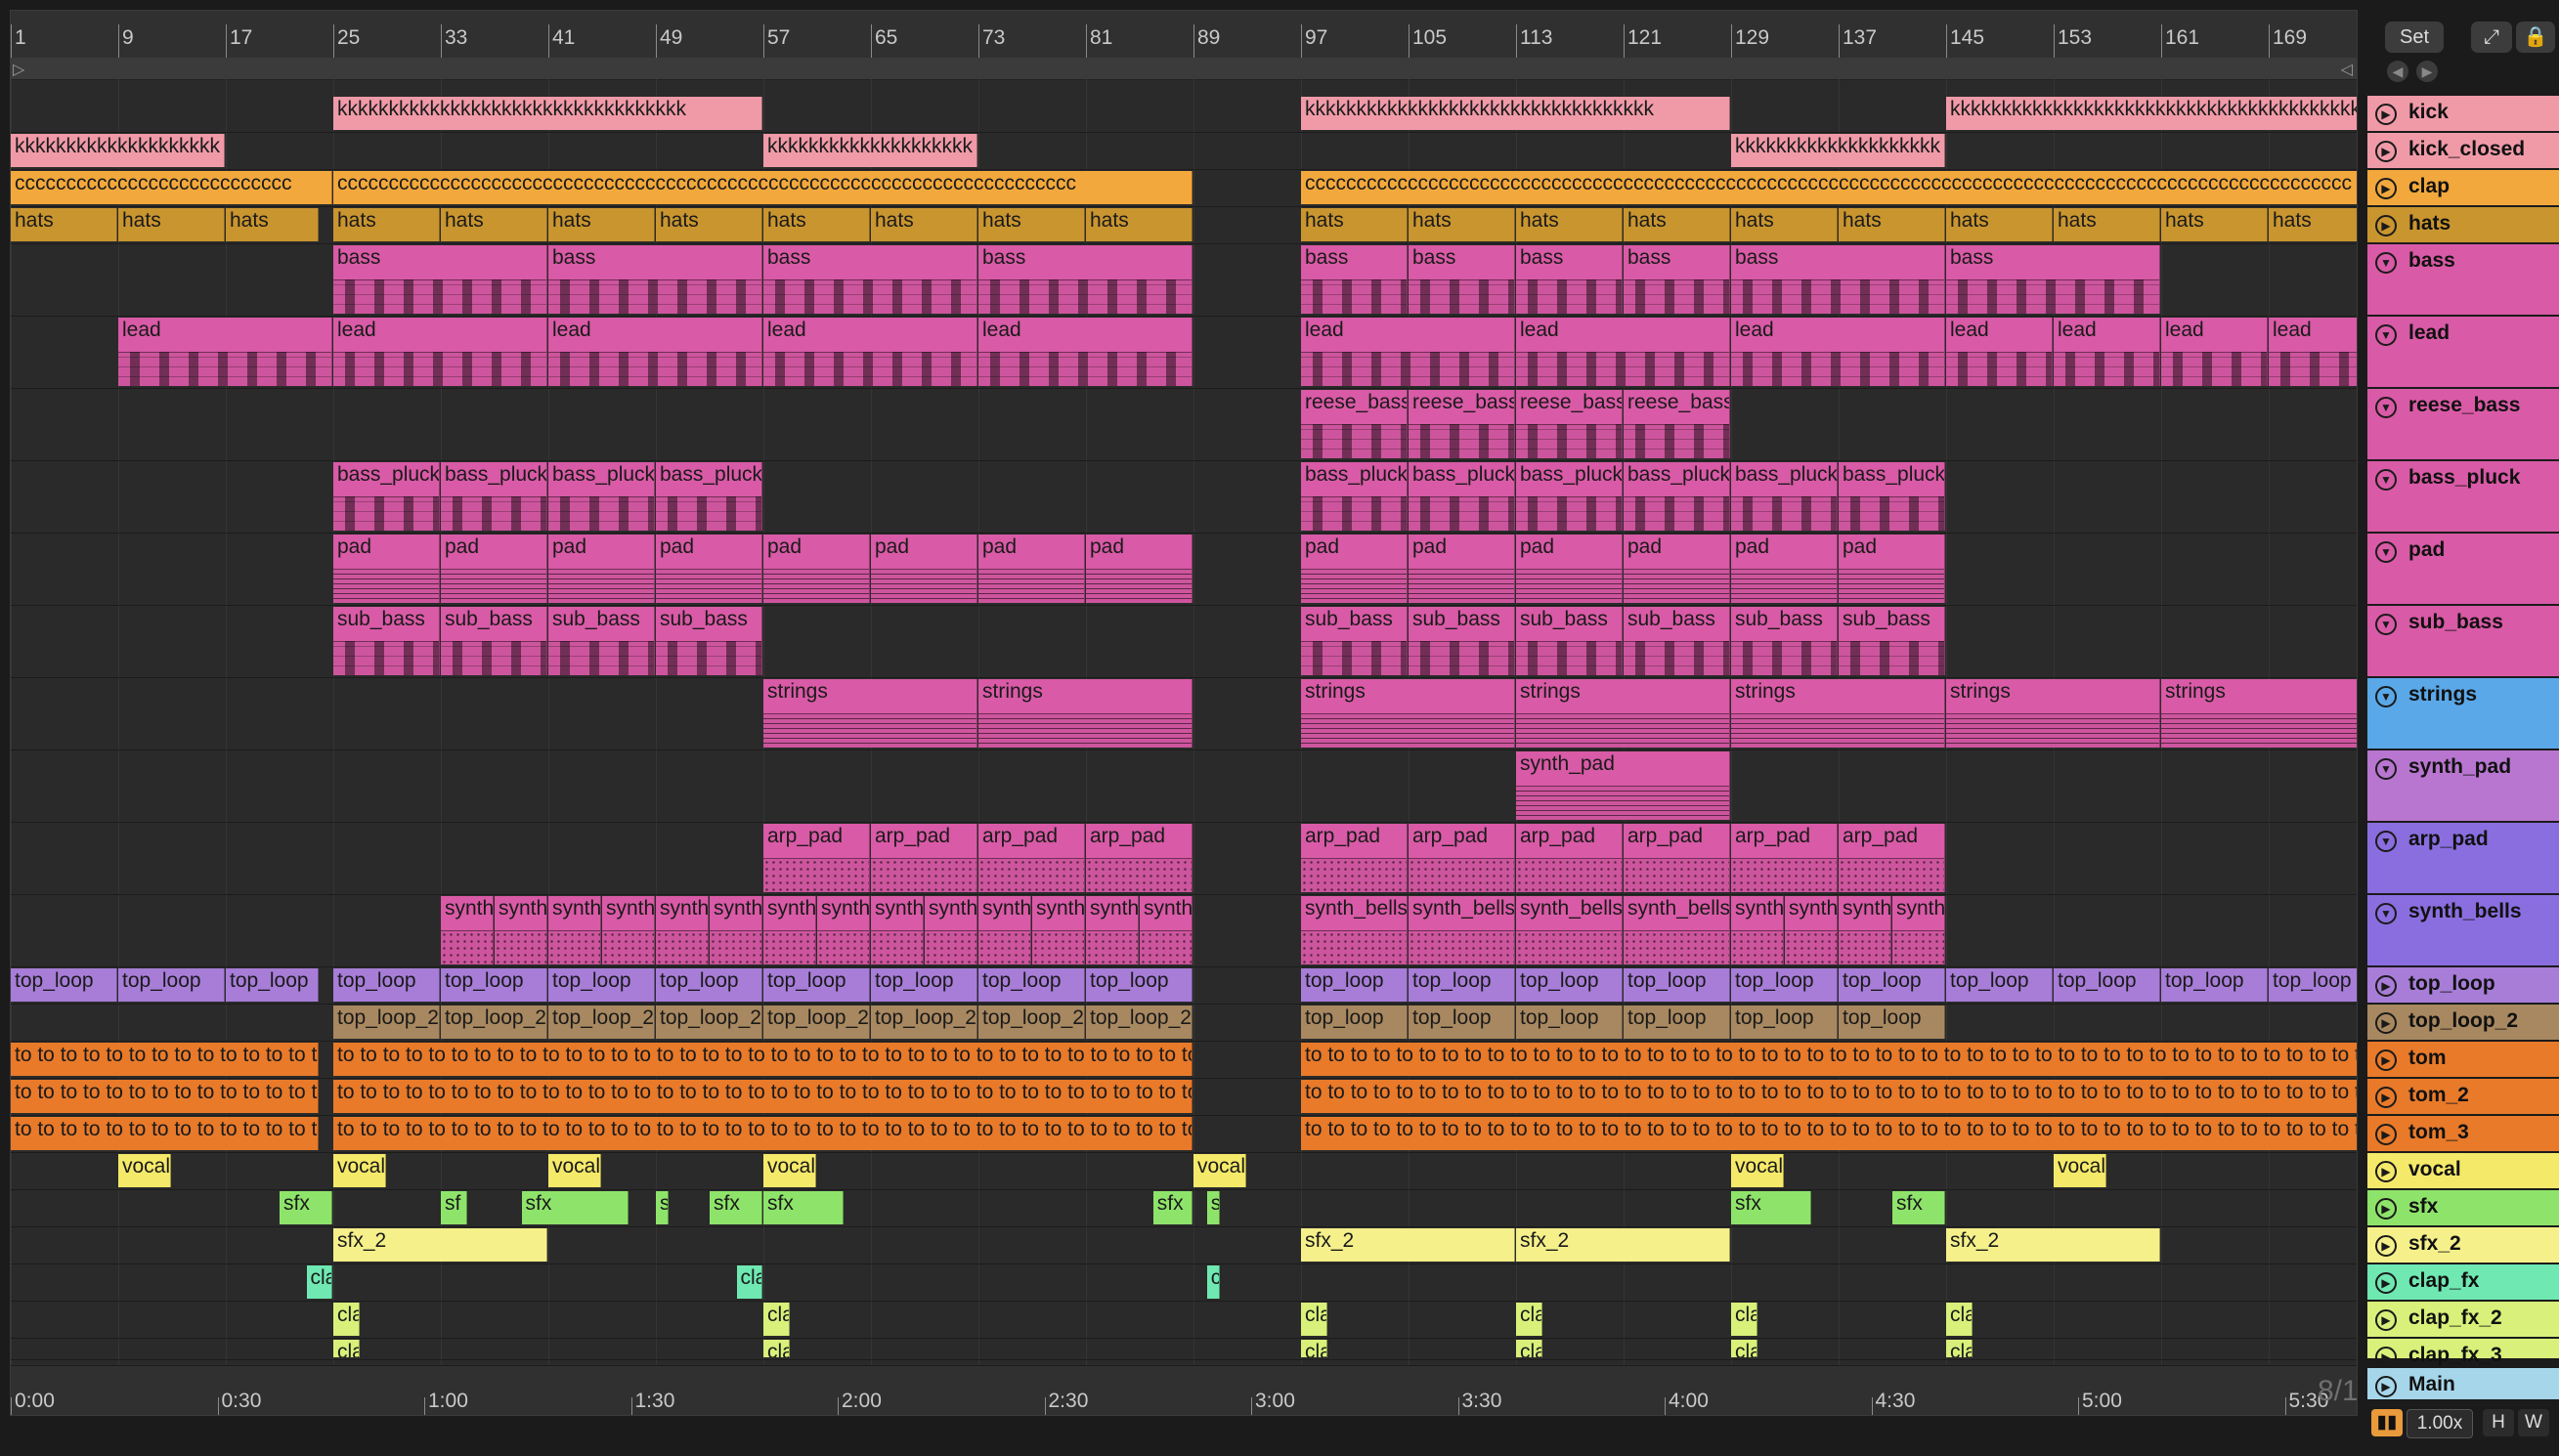 This screenshot has width=2559, height=1456. I want to click on clip: kkkkkkkkkkkkkkkkkkkkkkkkkkkkkkkkkk, so click(1516, 113).